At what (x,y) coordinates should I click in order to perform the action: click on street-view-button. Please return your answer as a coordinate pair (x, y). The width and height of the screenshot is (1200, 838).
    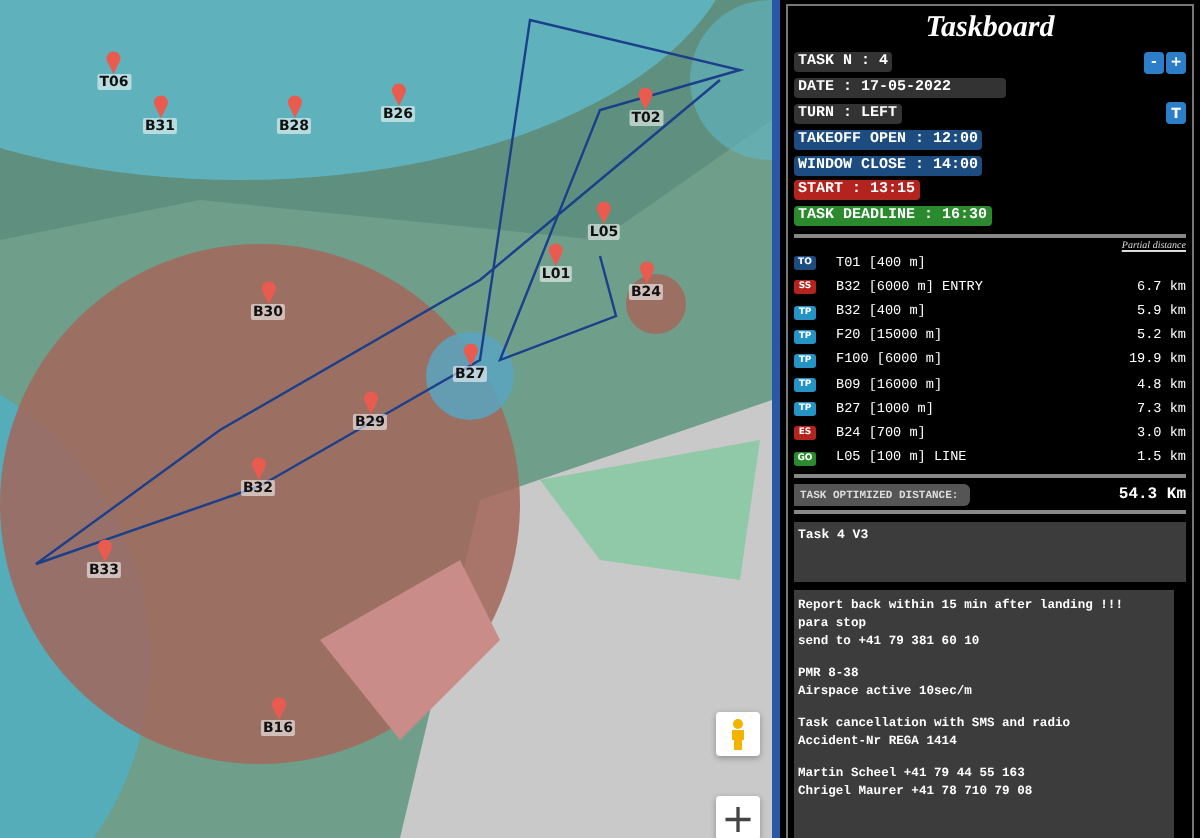
    Looking at the image, I should click on (738, 734).